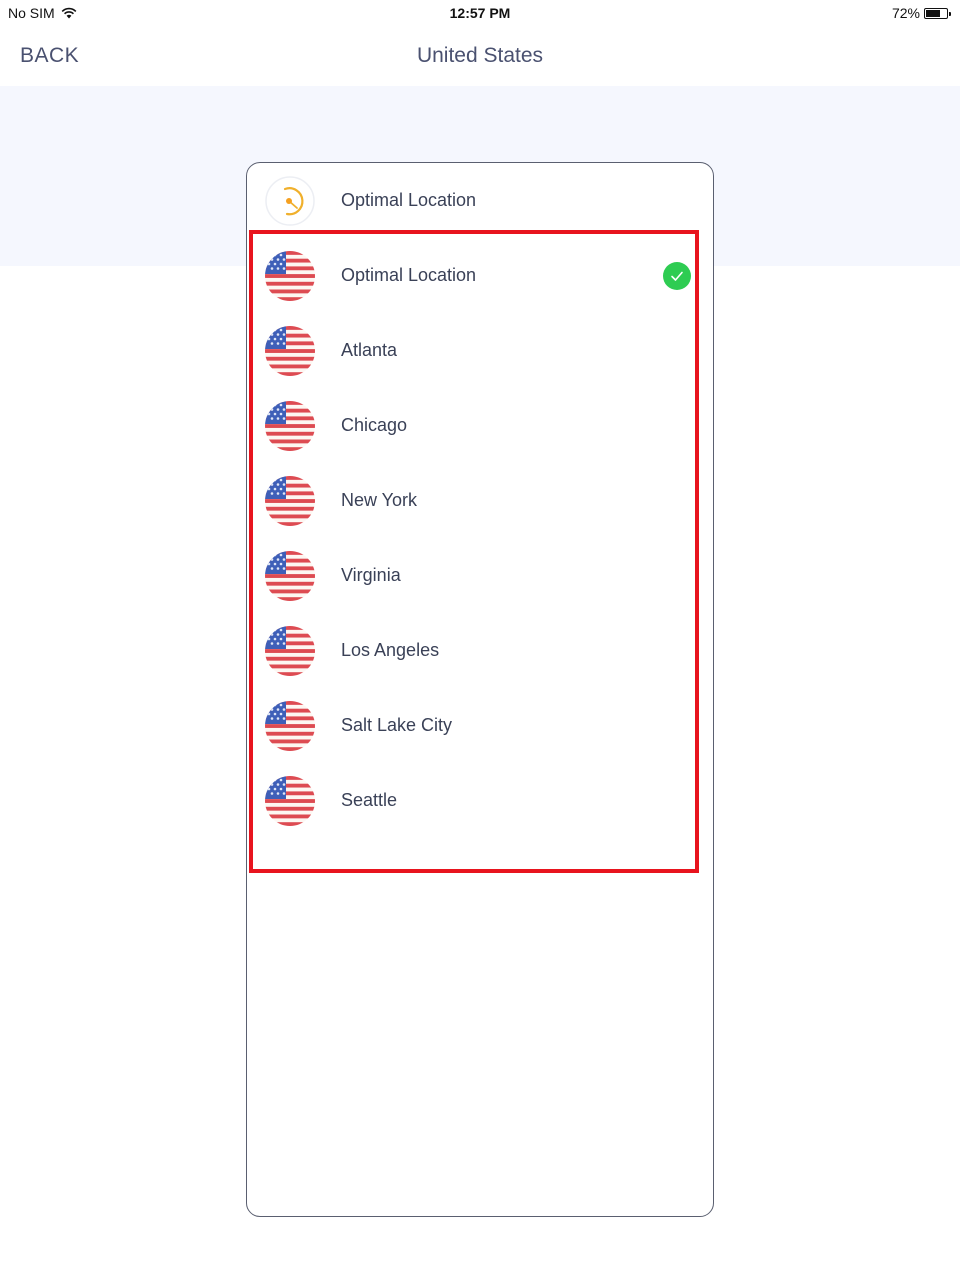 Image resolution: width=960 pixels, height=1280 pixels. What do you see at coordinates (480, 575) in the screenshot?
I see `location-row-virginia: Virginia` at bounding box center [480, 575].